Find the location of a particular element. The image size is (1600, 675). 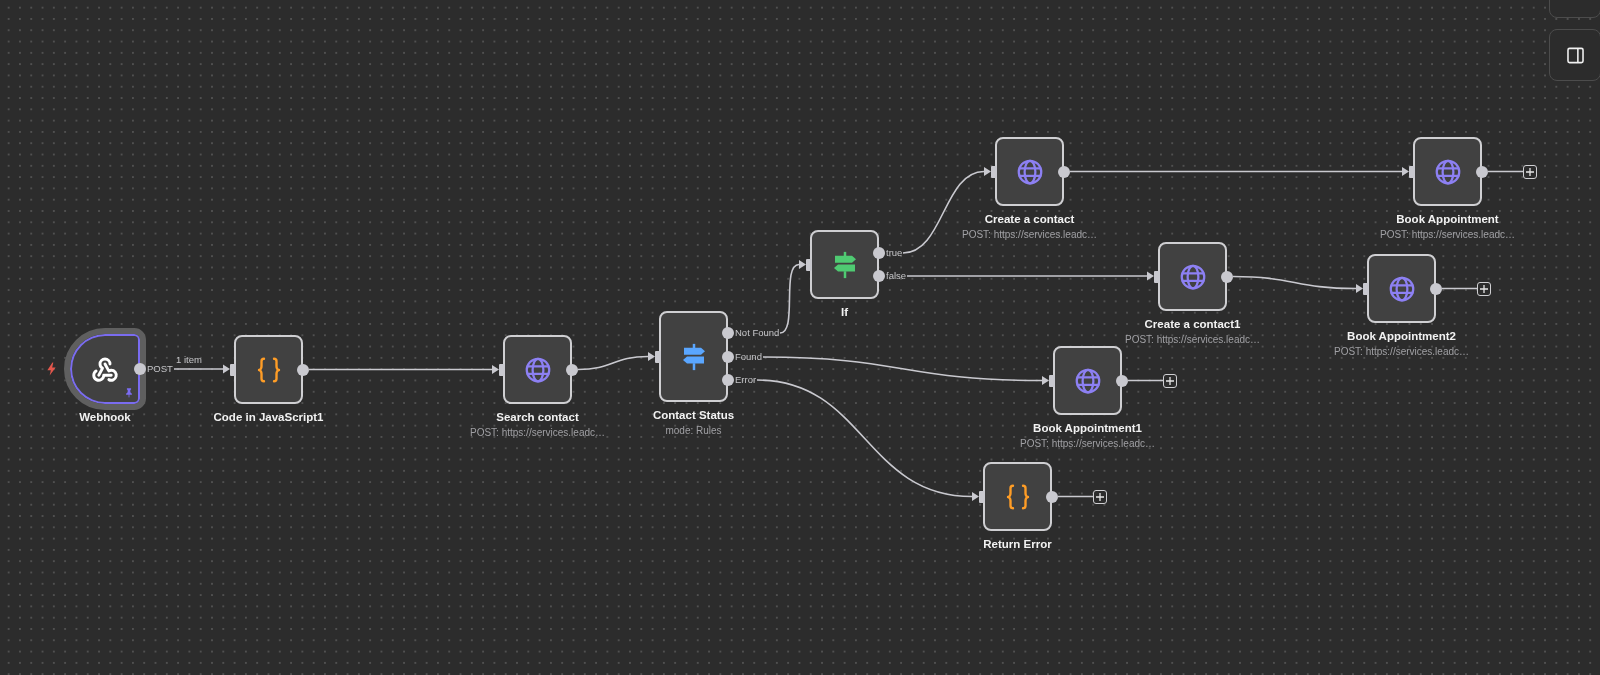

output-label: Error is located at coordinates (746, 379).